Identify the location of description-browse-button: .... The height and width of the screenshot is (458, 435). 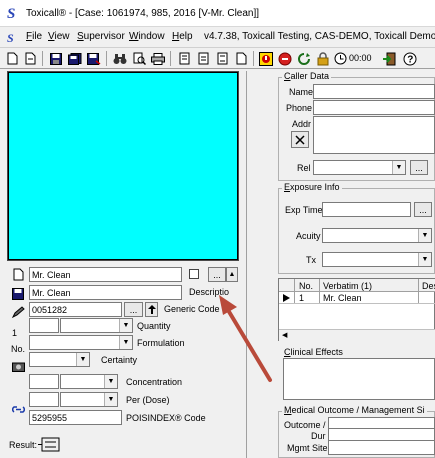
(217, 274).